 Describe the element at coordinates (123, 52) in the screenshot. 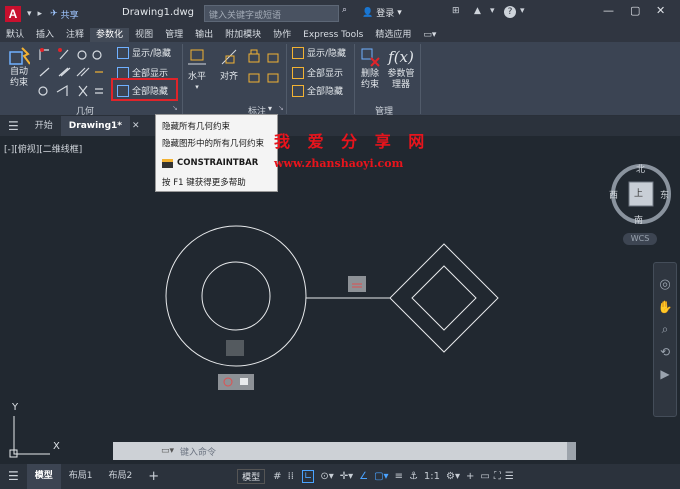

I see `show-hide-icon` at that location.